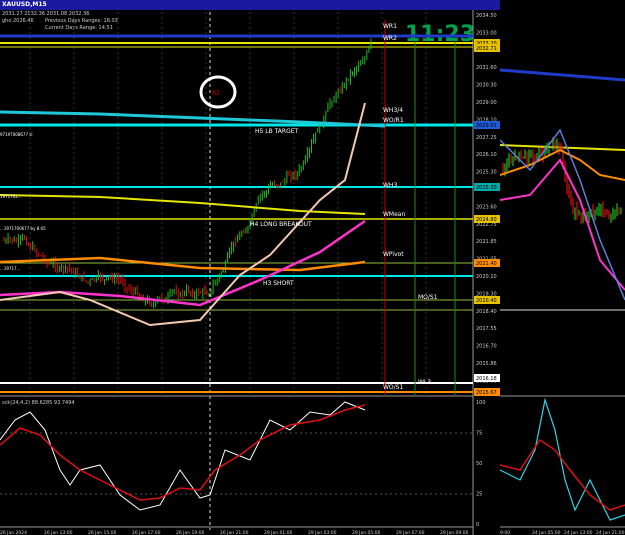  What do you see at coordinates (410, 532) in the screenshot?
I see `time-tick-label: 29 Jan 07:00` at bounding box center [410, 532].